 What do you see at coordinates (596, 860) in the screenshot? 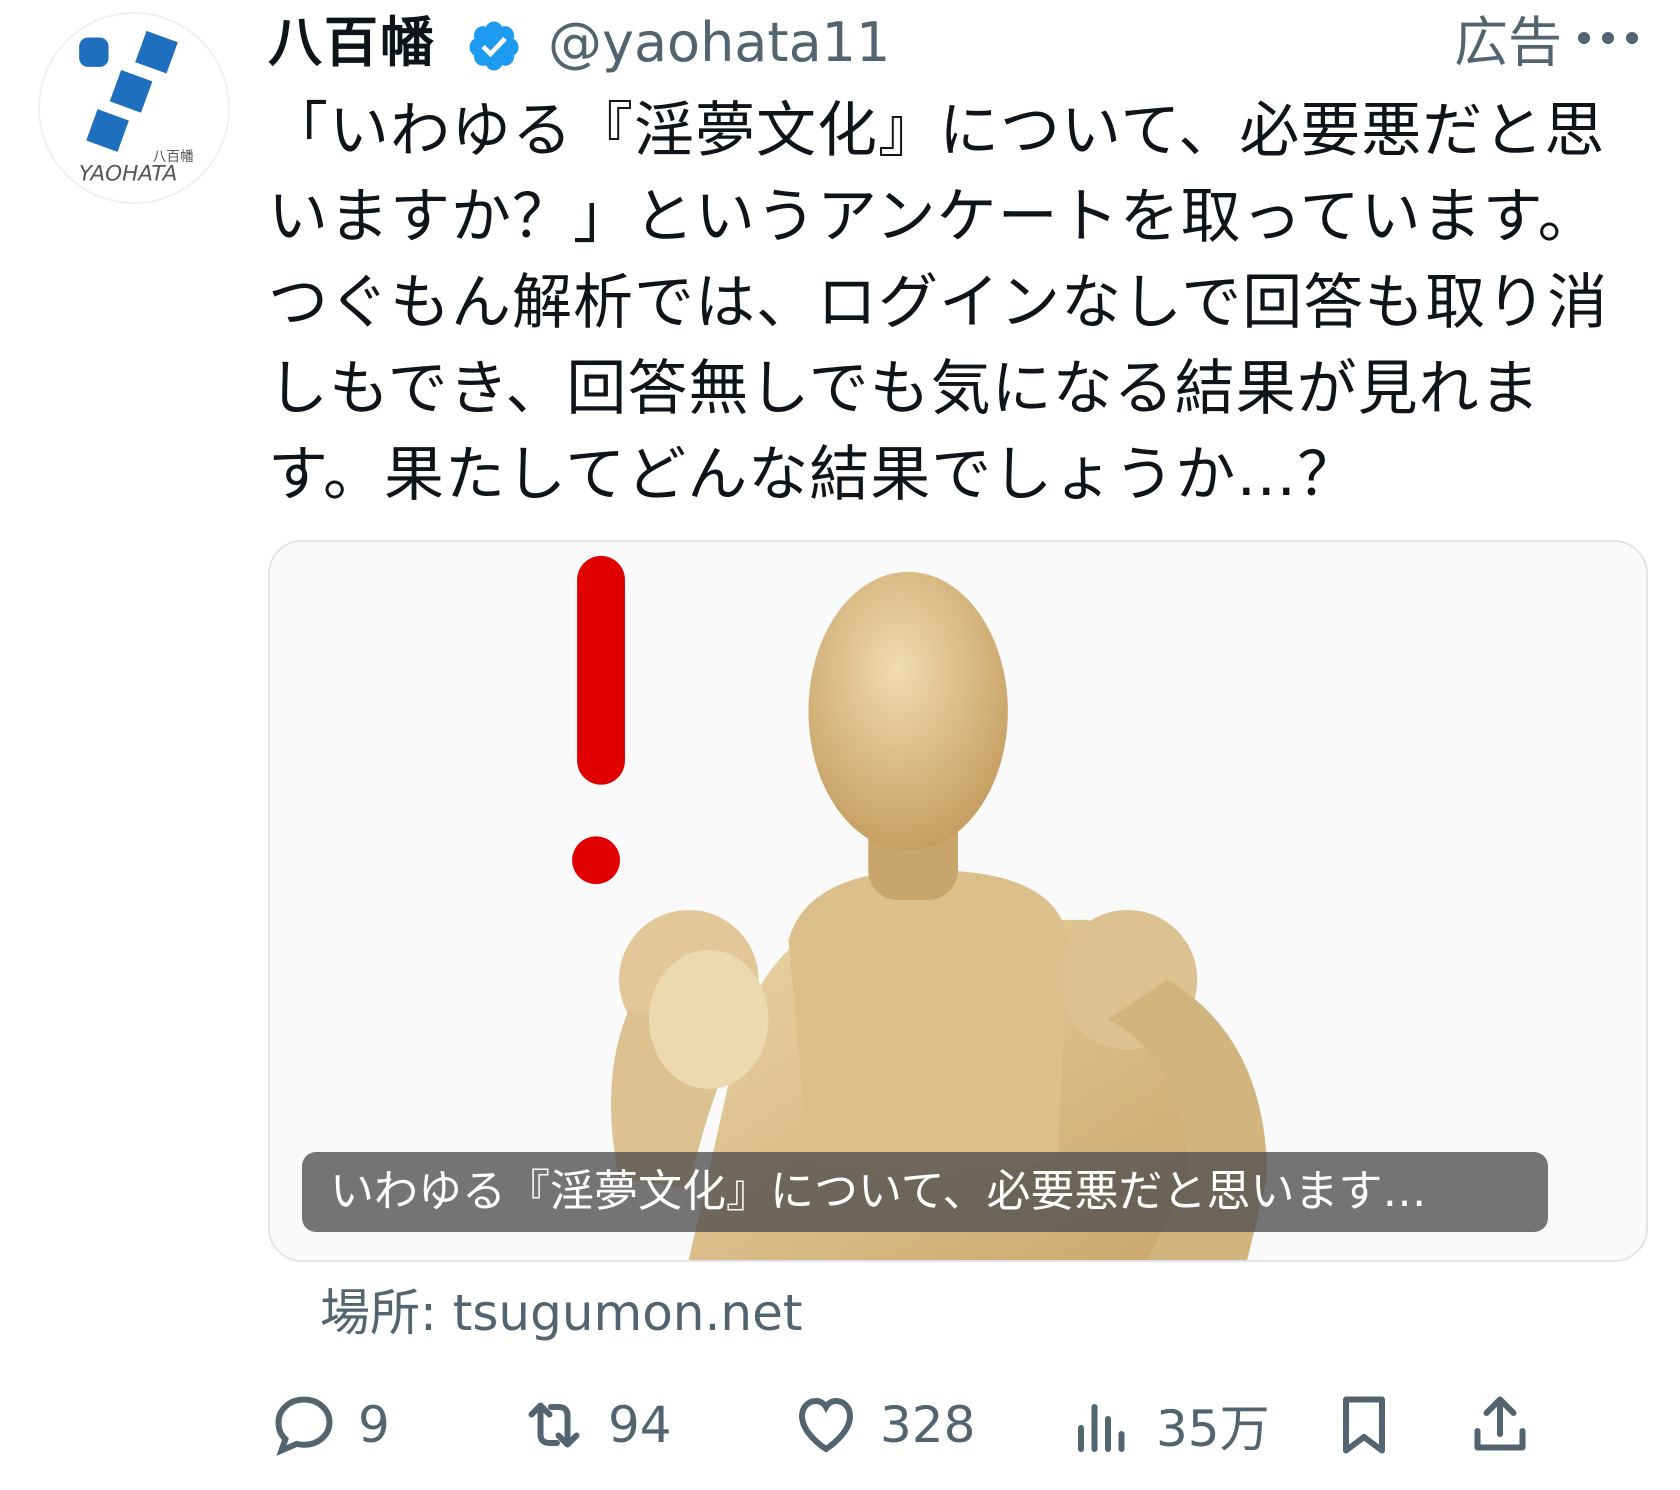
I see `exclamation-dot` at bounding box center [596, 860].